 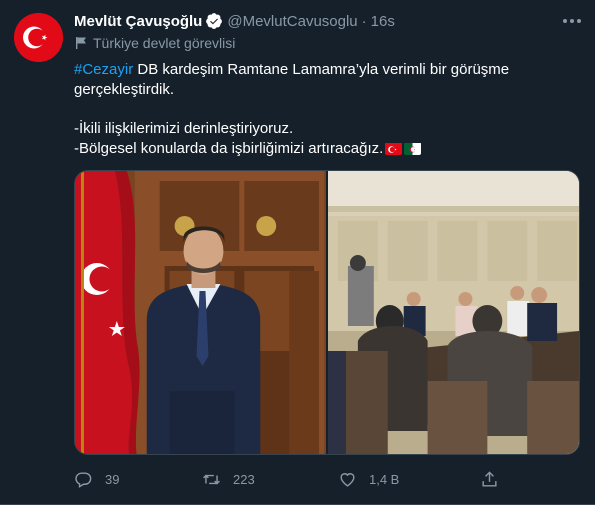 What do you see at coordinates (124, 89) in the screenshot?
I see `tweet-text-line-2: gerçekleştirdik.` at bounding box center [124, 89].